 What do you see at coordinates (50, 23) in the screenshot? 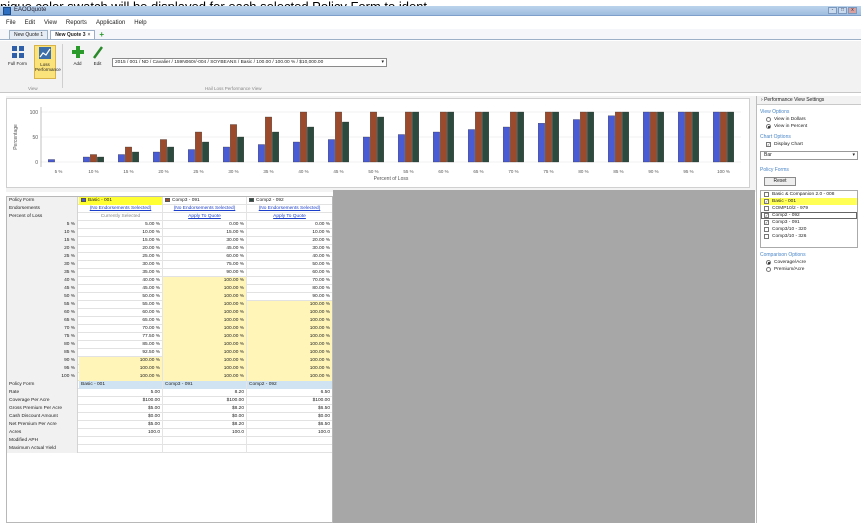
I see `menu-view: View` at bounding box center [50, 23].